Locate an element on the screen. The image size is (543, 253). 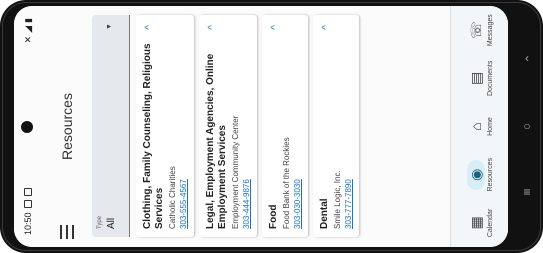
notification-icon is located at coordinates (28, 204).